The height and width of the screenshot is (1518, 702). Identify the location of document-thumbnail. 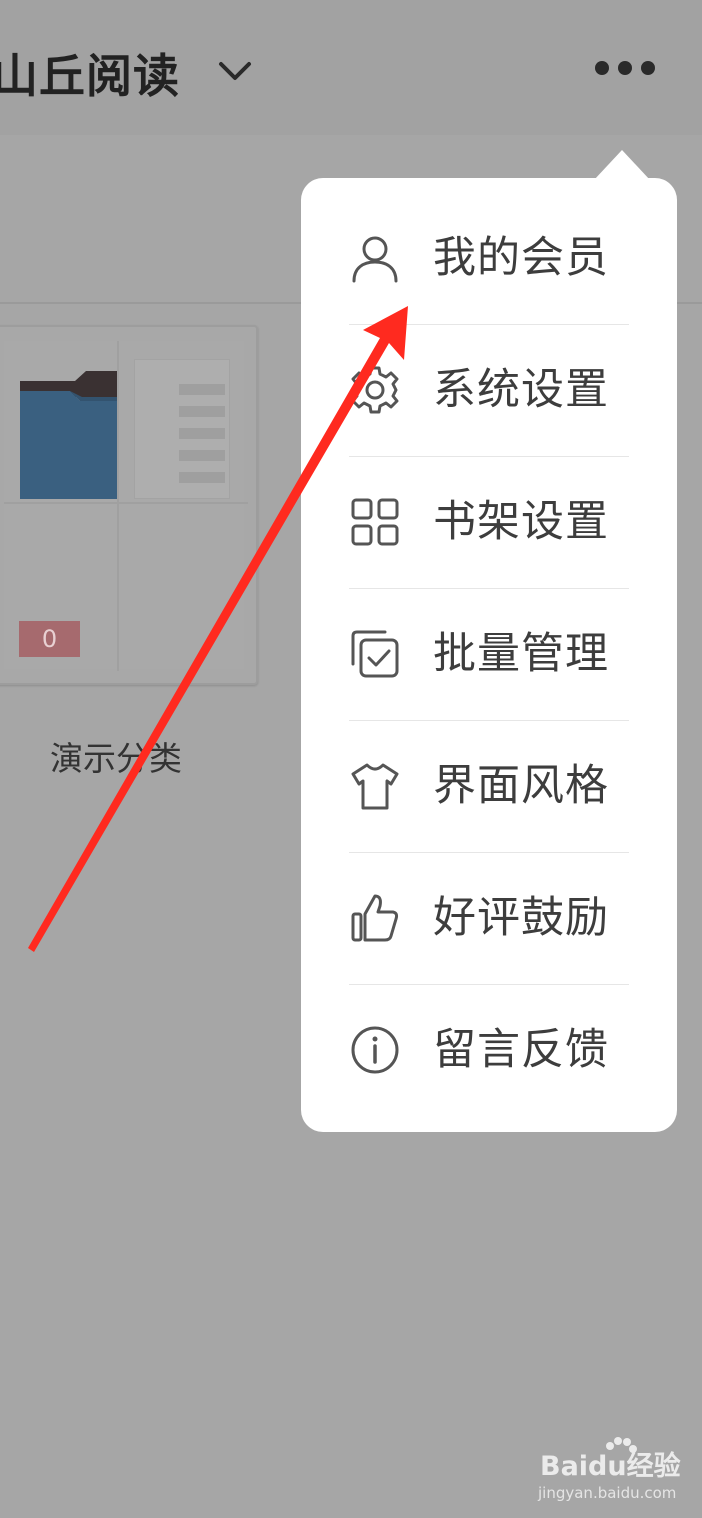
(182, 429).